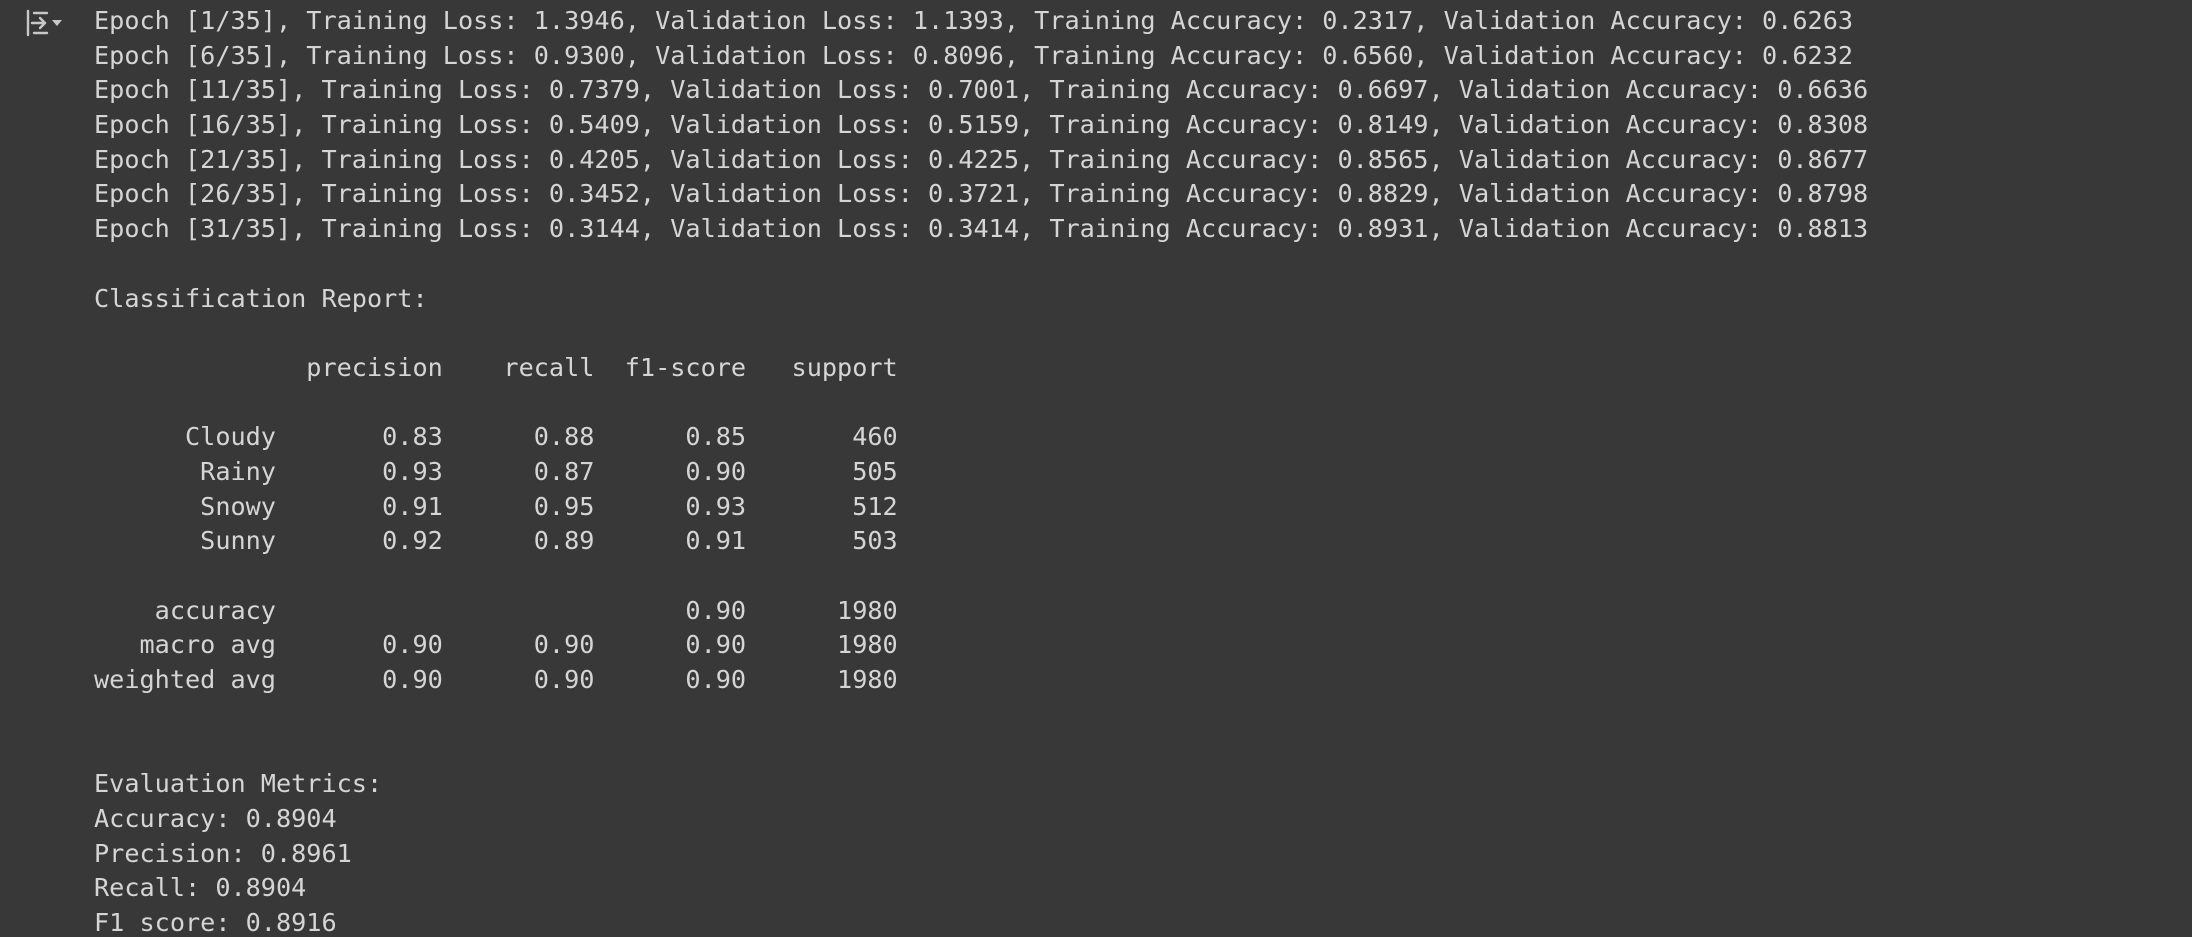 The height and width of the screenshot is (937, 2192). Describe the element at coordinates (215, 920) in the screenshot. I see `metric-f1-score: F1_score: 0.8916` at that location.